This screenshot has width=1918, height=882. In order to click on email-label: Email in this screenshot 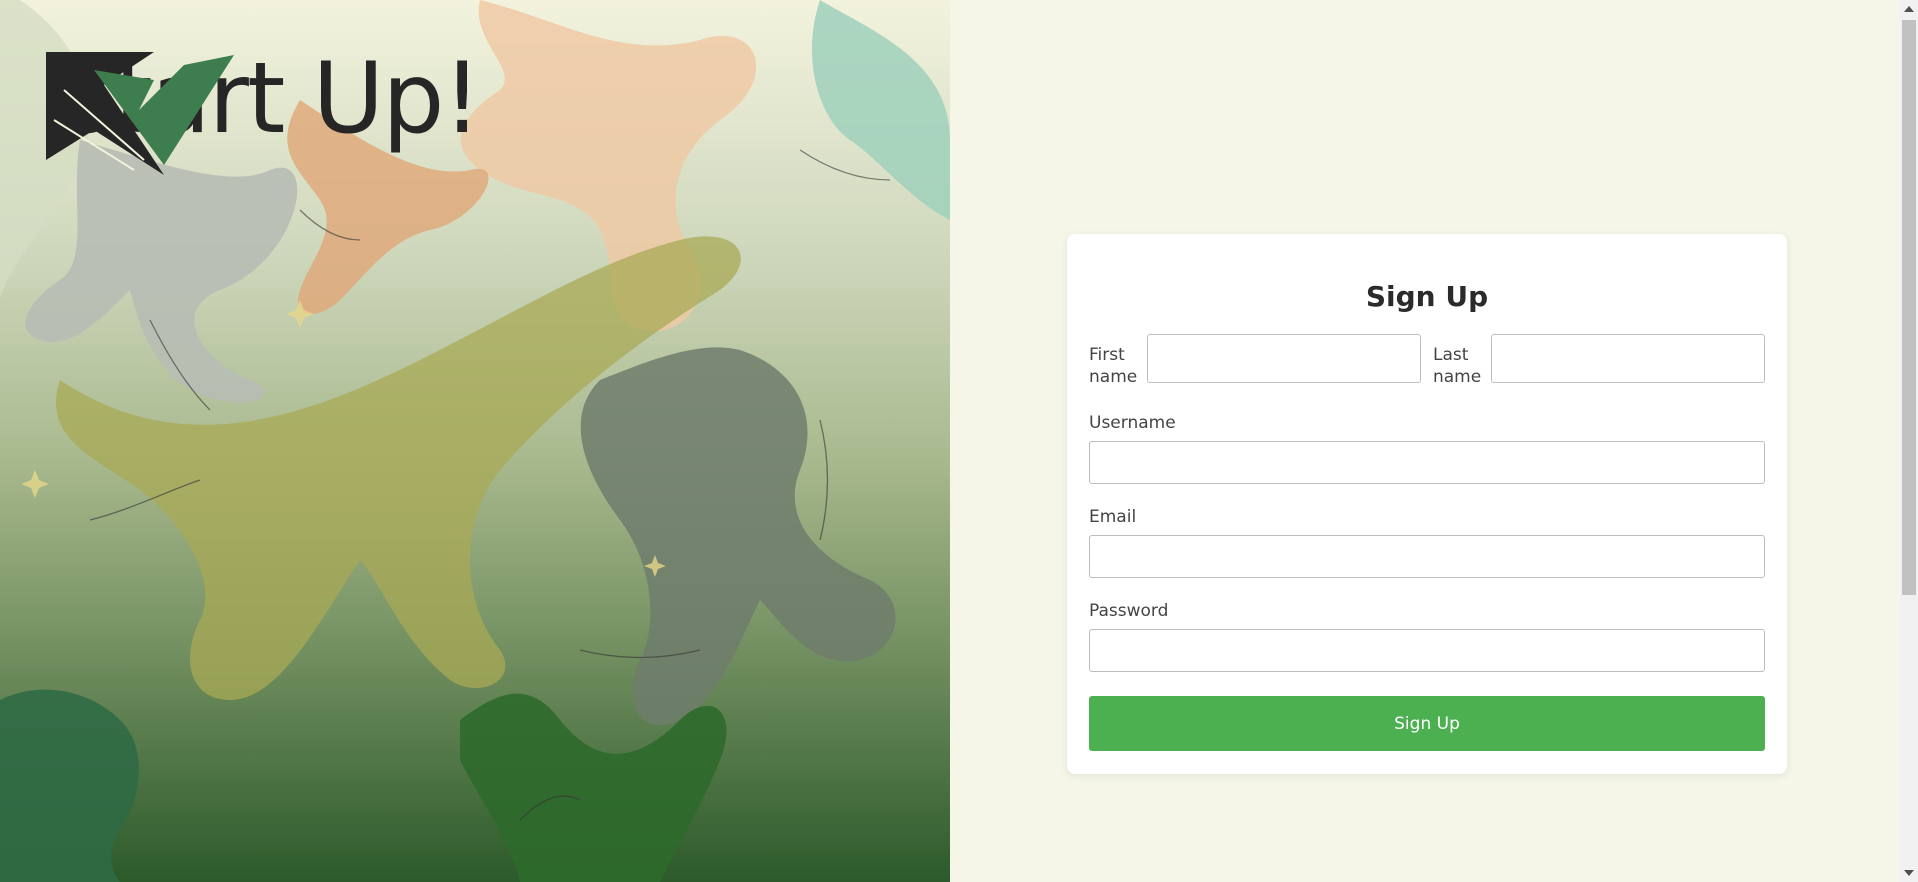, I will do `click(1113, 517)`.